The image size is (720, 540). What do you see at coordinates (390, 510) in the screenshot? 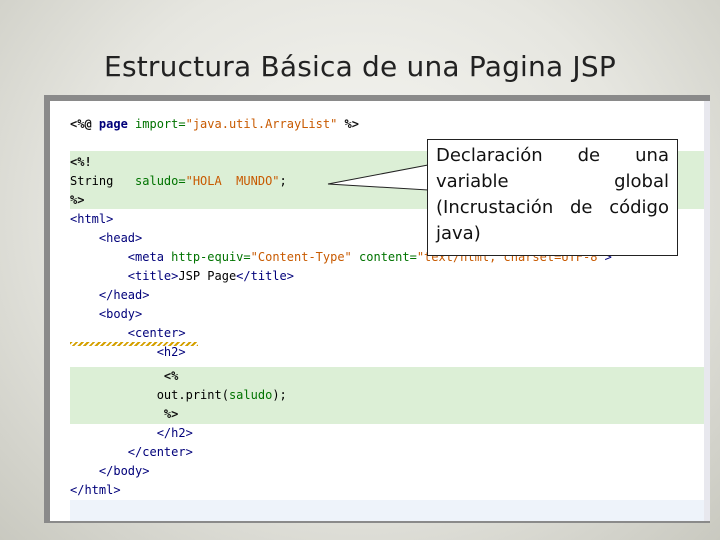
I see `current-line-highlight` at bounding box center [390, 510].